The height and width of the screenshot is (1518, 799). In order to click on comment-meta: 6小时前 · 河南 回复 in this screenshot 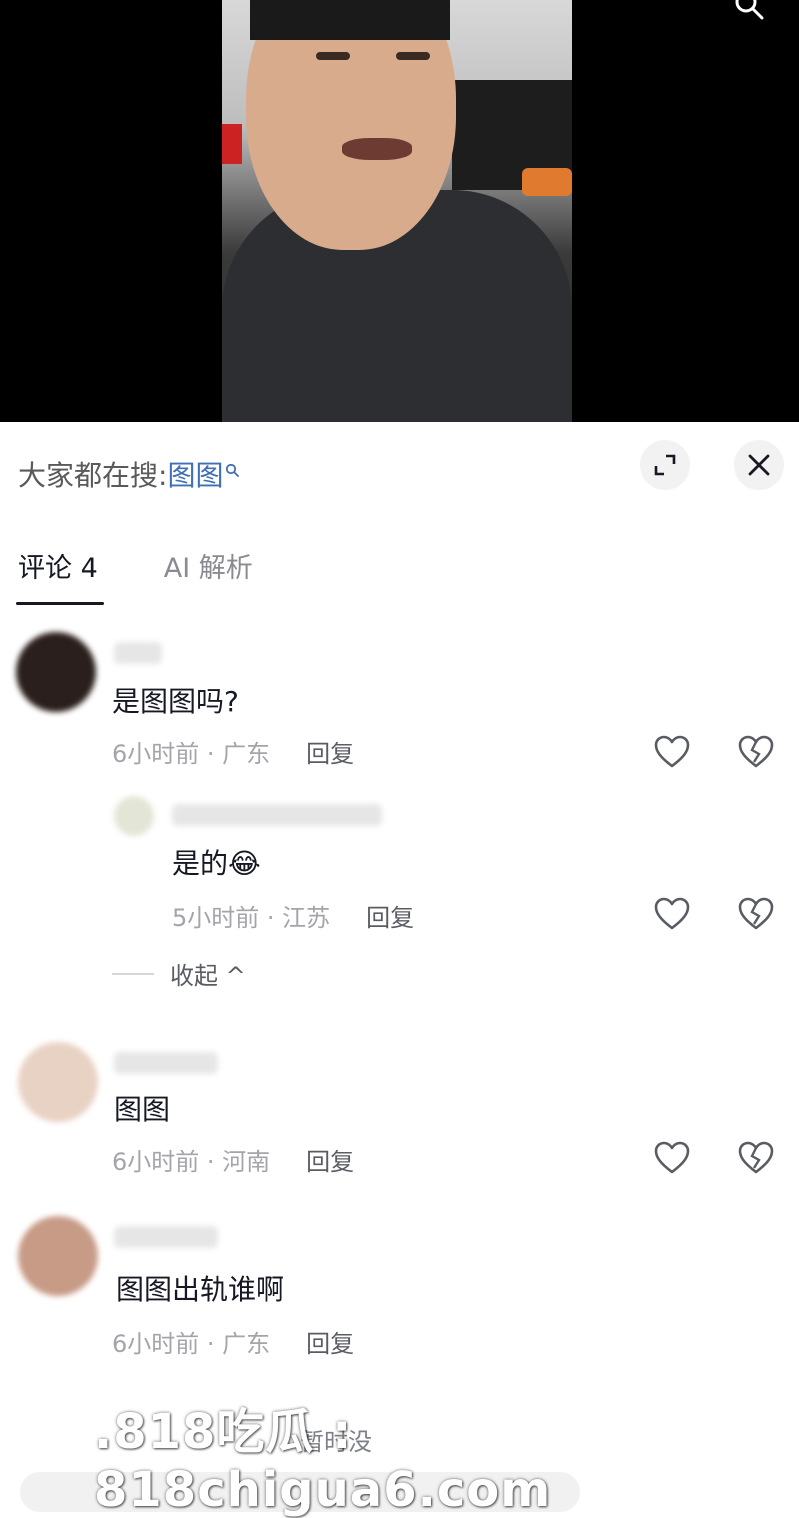, I will do `click(233, 1159)`.